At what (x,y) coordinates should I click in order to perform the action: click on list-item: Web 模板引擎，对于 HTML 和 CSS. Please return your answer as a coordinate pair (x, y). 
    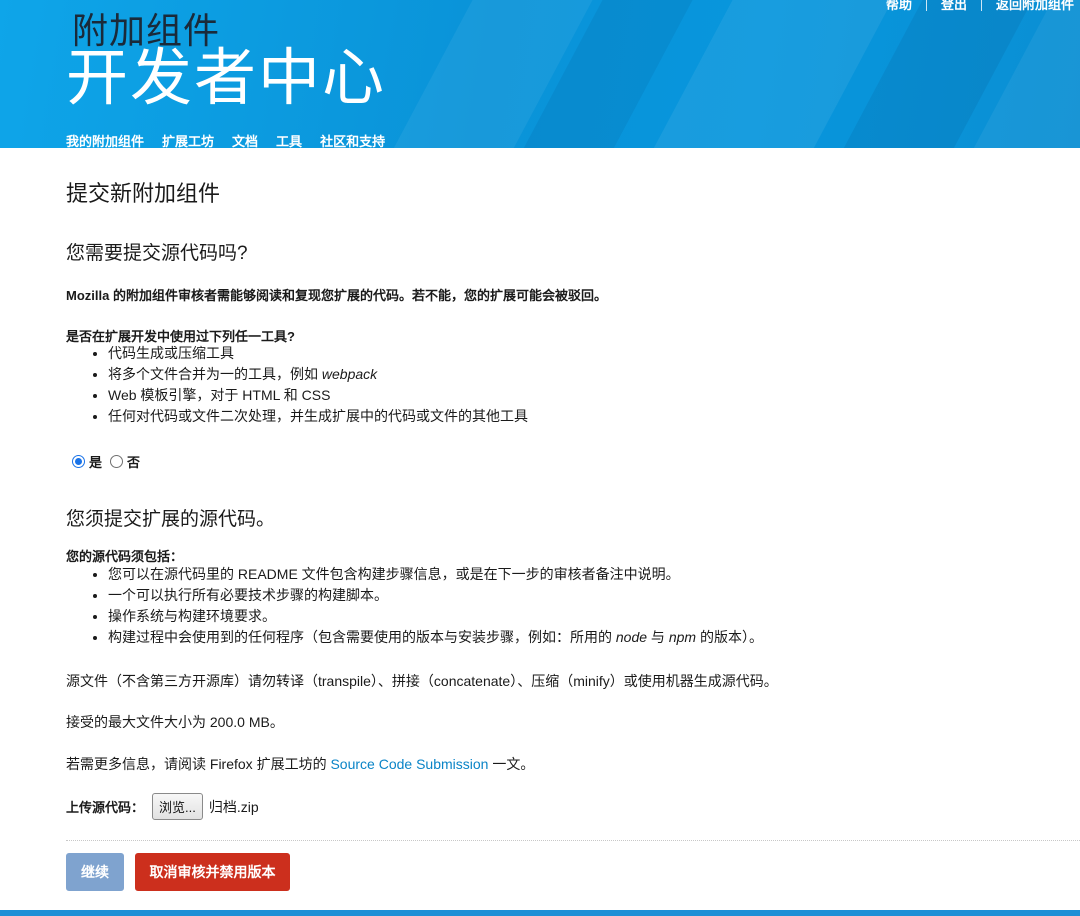
    Looking at the image, I should click on (318, 395).